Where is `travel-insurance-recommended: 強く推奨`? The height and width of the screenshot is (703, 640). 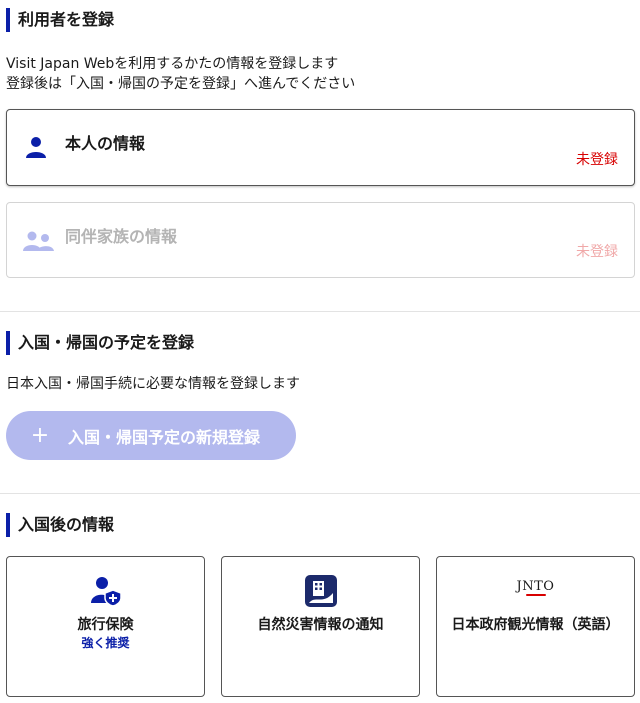 travel-insurance-recommended: 強く推奨 is located at coordinates (105, 643).